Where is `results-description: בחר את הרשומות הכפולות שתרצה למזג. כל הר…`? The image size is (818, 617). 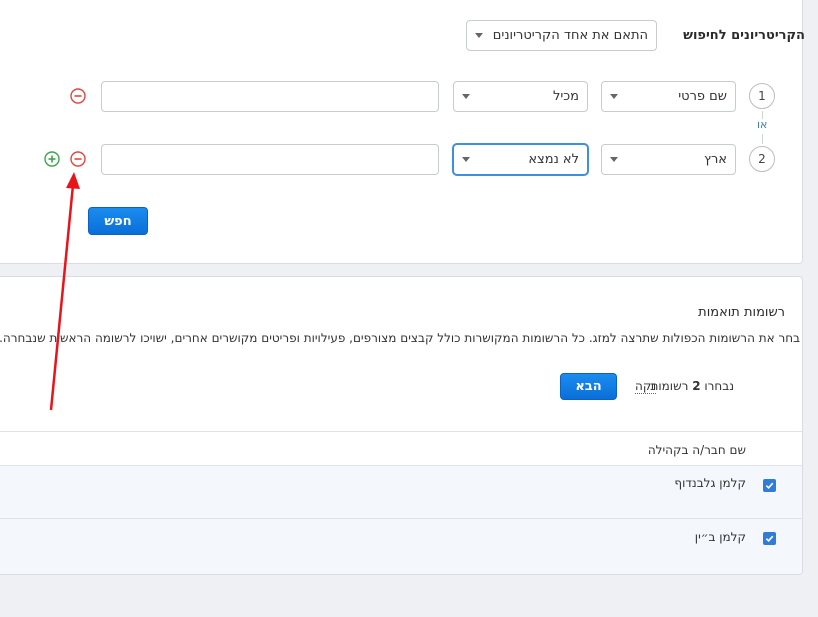
results-description: בחר את הרשומות הכפולות שתרצה למזג. כל הר… is located at coordinates (400, 338).